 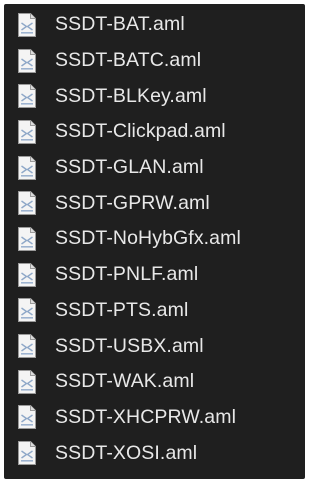 I want to click on file-name: SSDT-BAT.aml, so click(x=120, y=24).